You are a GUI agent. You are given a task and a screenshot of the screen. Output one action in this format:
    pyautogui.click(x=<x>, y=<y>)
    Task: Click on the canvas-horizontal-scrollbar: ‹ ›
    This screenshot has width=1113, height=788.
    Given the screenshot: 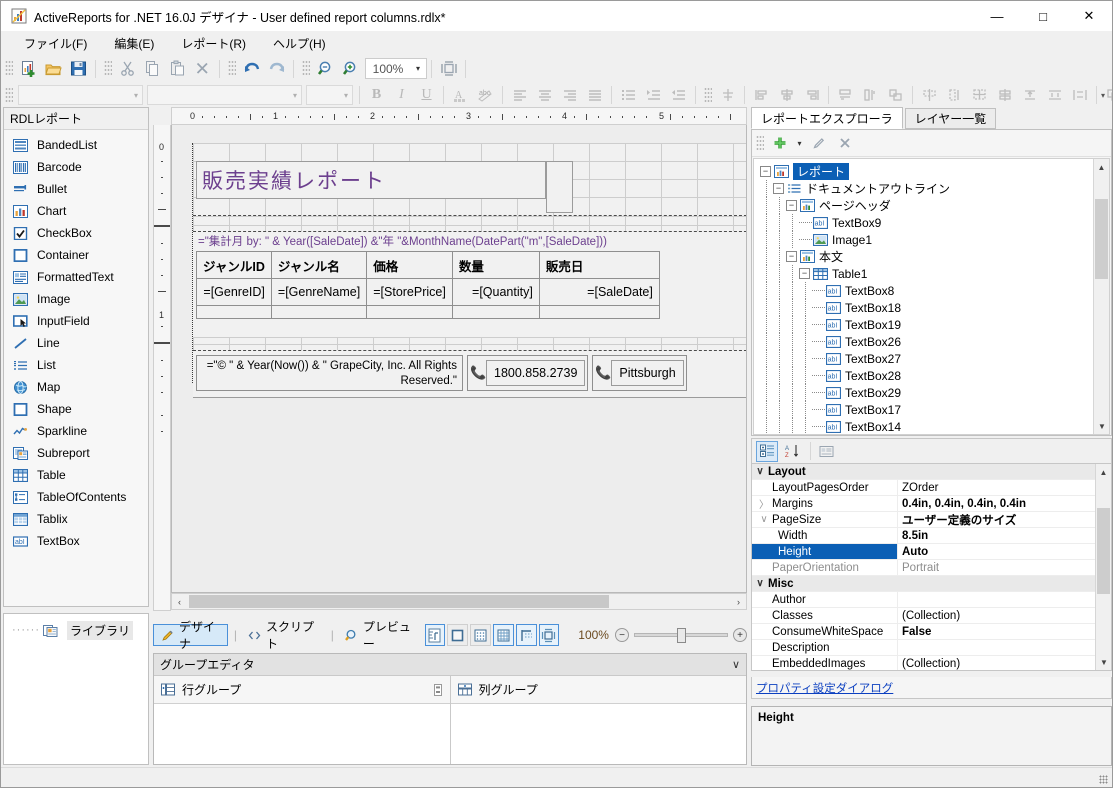 What is the action you would take?
    pyautogui.click(x=459, y=601)
    